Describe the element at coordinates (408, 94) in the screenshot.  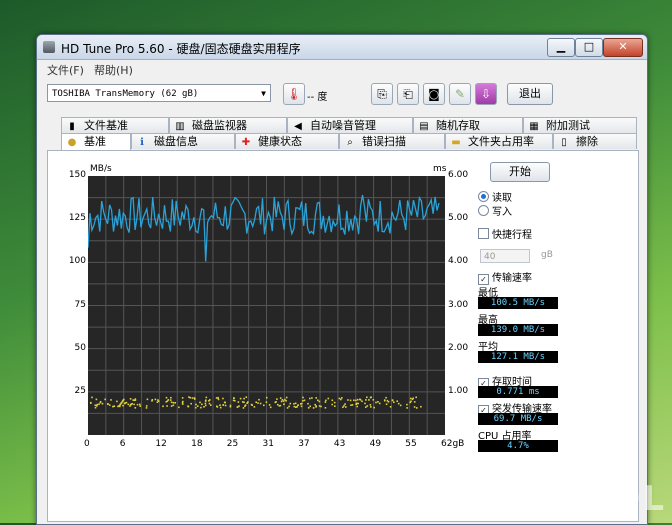
I see `copy-all-icon: ⎗` at that location.